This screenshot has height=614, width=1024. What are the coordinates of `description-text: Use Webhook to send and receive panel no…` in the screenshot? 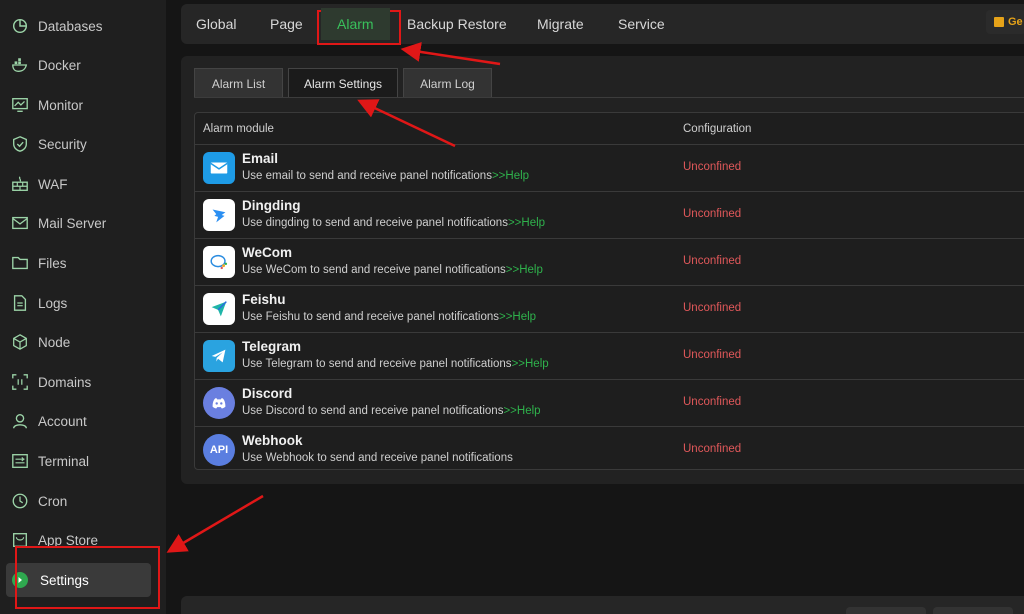 It's located at (377, 458).